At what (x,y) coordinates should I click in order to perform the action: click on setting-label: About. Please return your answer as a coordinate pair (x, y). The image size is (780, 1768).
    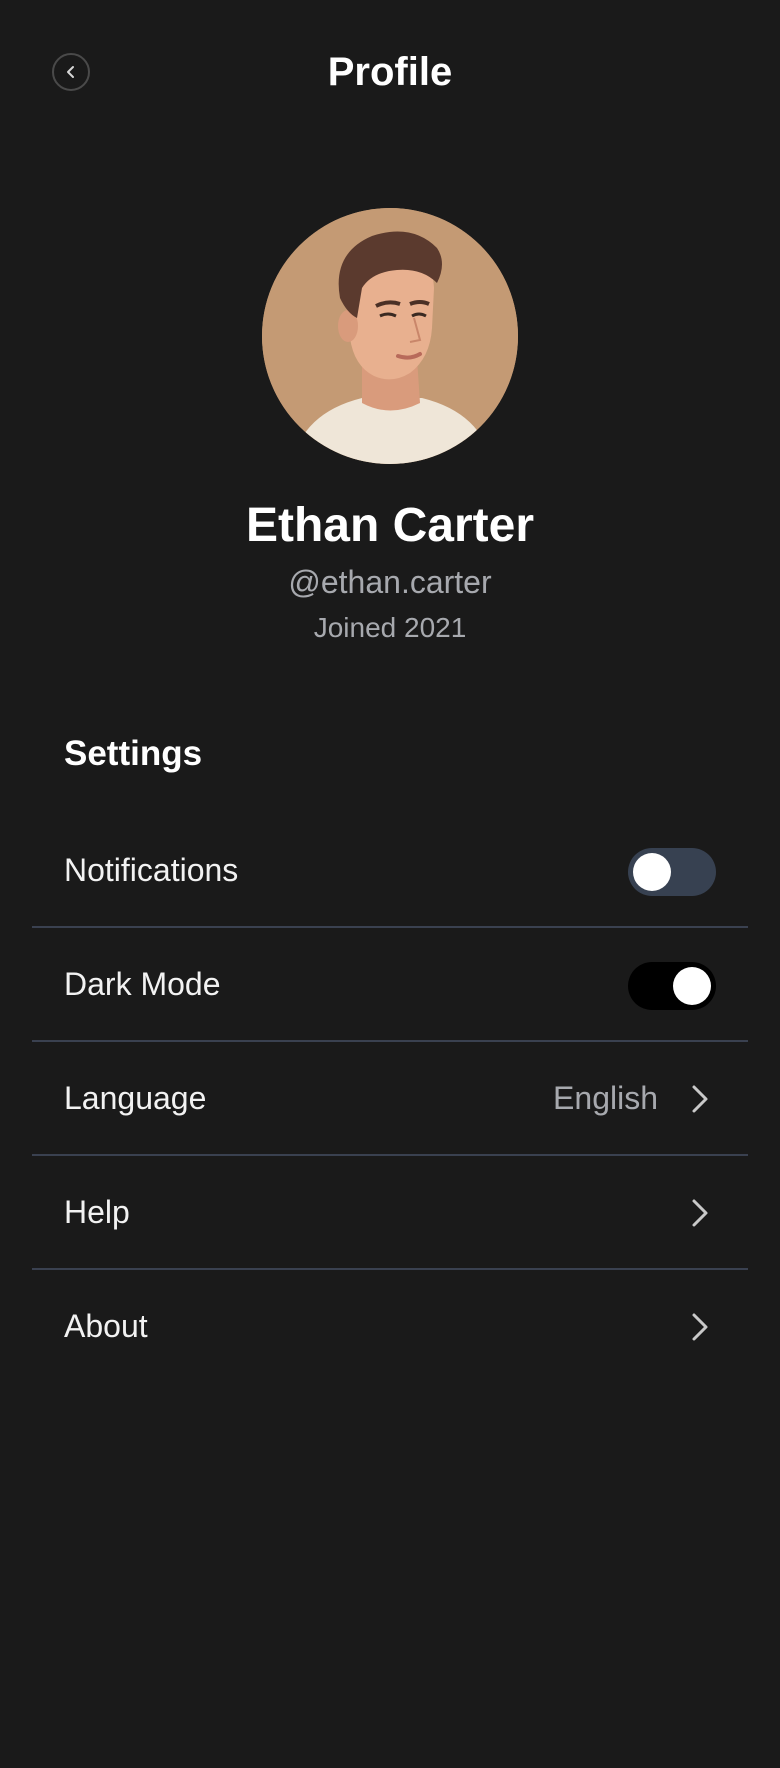
    Looking at the image, I should click on (106, 1326).